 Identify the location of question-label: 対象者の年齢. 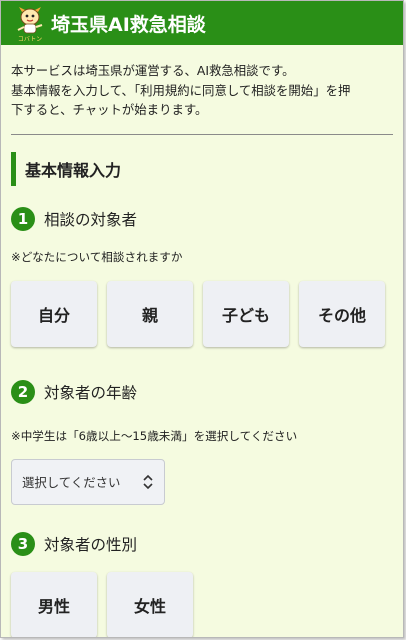
(91, 393).